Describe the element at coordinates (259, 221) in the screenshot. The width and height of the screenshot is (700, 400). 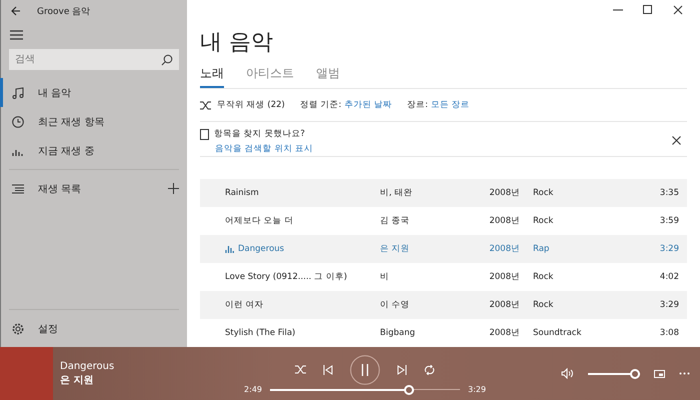
I see `song-title: 어제보다 오늘 더` at that location.